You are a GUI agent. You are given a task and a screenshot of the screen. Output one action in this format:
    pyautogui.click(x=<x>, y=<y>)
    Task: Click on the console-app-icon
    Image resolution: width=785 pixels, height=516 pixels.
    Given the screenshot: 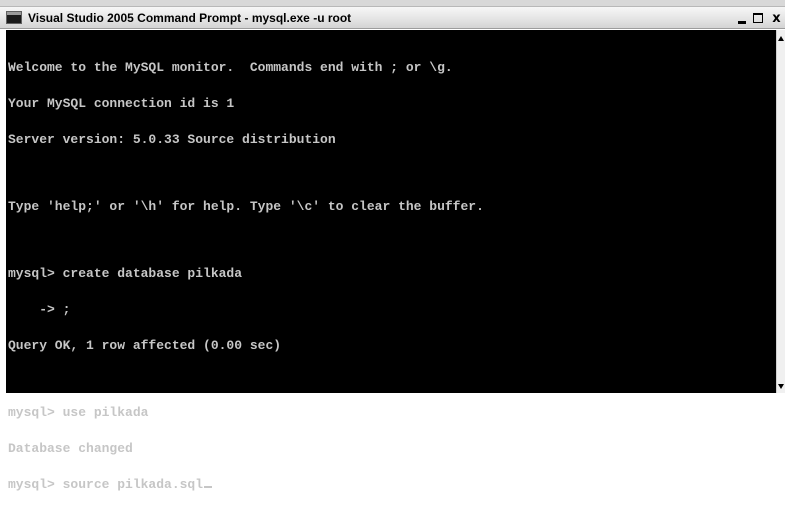 What is the action you would take?
    pyautogui.click(x=14, y=17)
    